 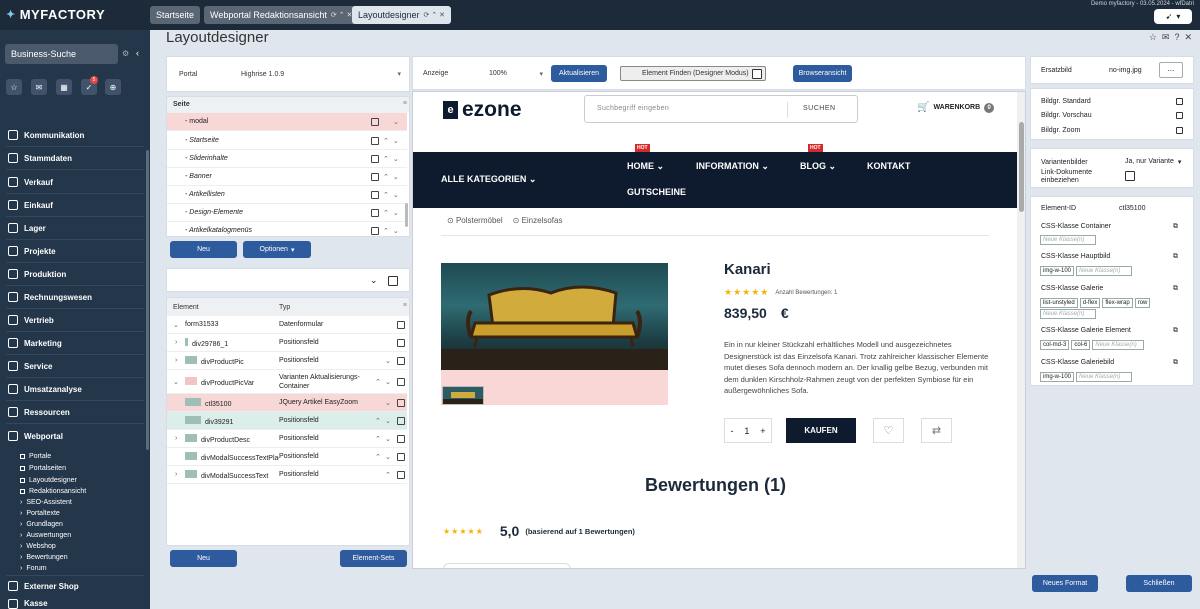 What do you see at coordinates (44, 557) in the screenshot?
I see `subnav-bewertungen: › Bewertungen` at bounding box center [44, 557].